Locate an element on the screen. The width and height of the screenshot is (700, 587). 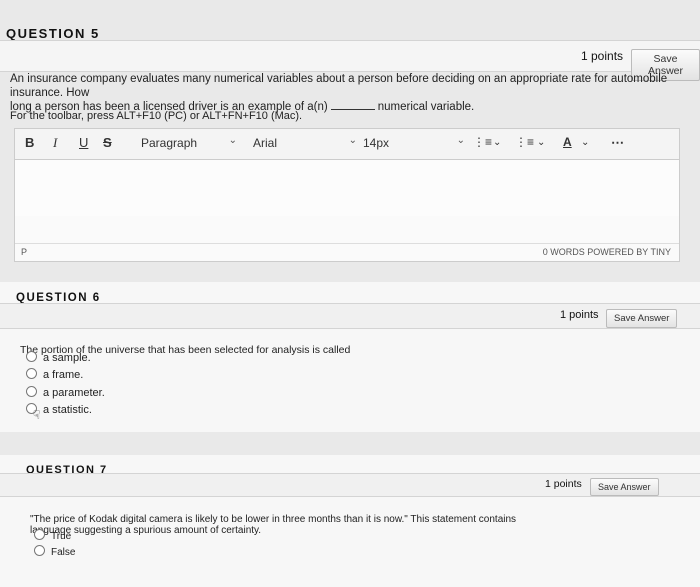
question-7-option-false-label: False is located at coordinates (63, 552).